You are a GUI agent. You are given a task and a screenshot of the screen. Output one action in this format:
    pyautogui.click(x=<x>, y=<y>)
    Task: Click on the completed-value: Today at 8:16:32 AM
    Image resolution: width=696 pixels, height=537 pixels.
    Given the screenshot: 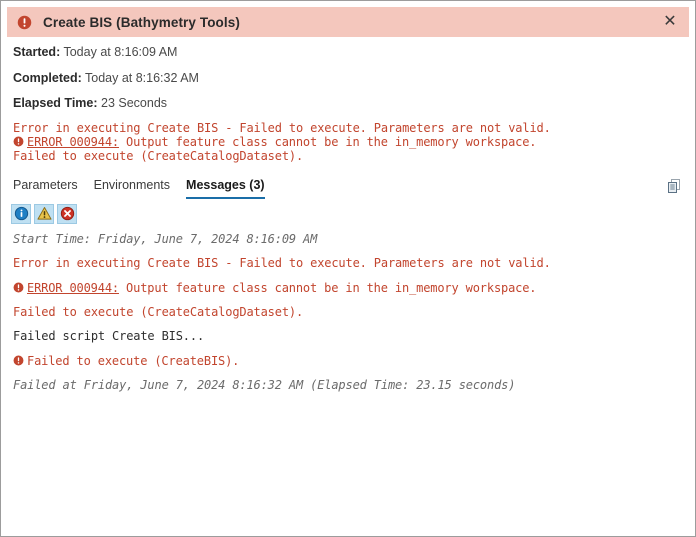 What is the action you would take?
    pyautogui.click(x=142, y=77)
    